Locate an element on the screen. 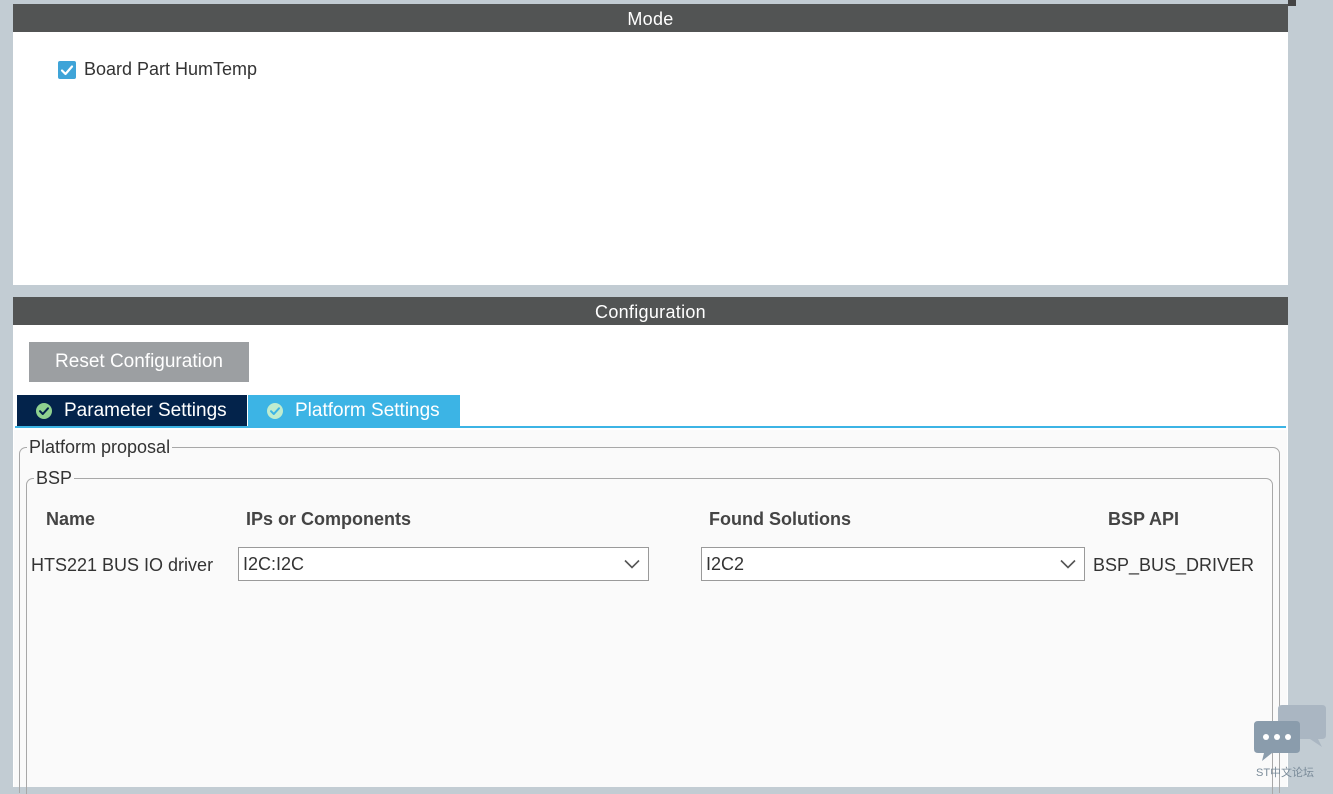 The image size is (1333, 794). bsp-legend: BSP is located at coordinates (54, 478).